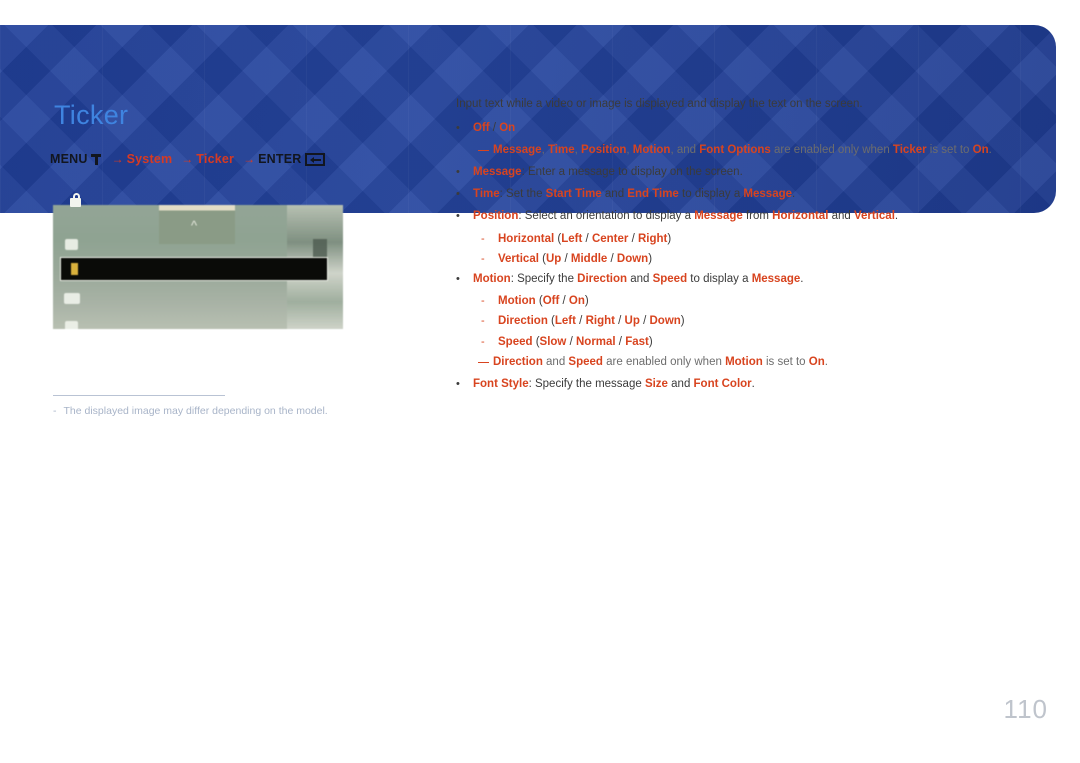 This screenshot has height=763, width=1080. What do you see at coordinates (670, 279) in the screenshot?
I see `text-run: Speed` at bounding box center [670, 279].